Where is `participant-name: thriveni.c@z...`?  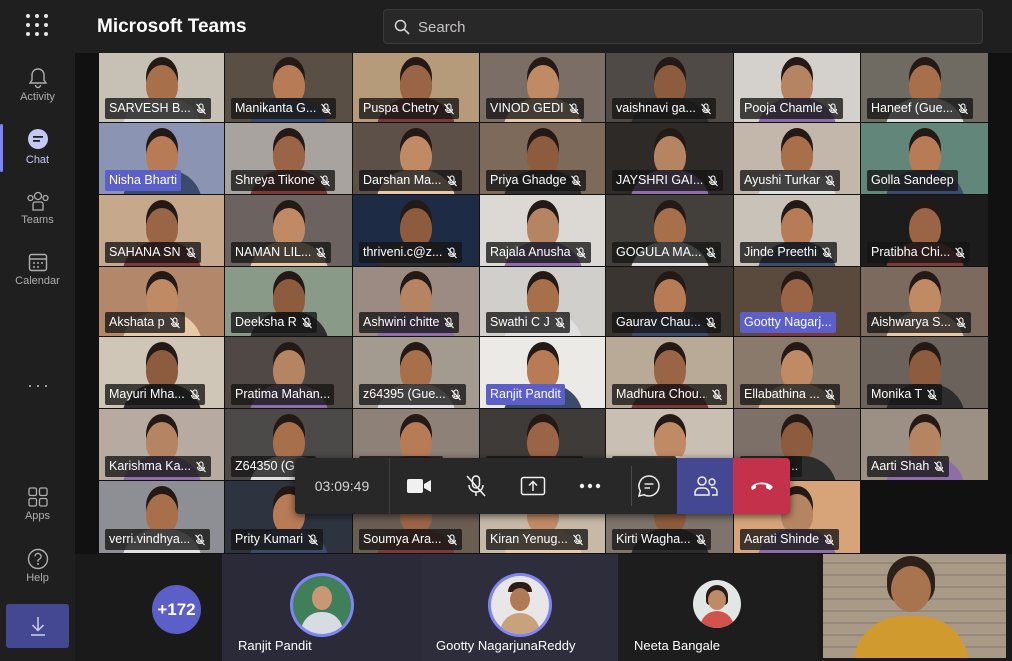
participant-name: thriveni.c@z... is located at coordinates (403, 252).